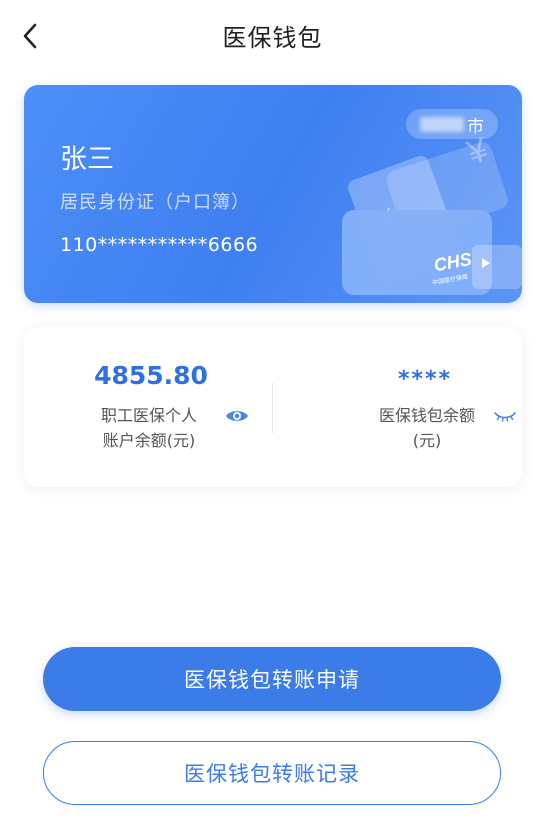 This screenshot has height=817, width=545. I want to click on wallet-cards-illustration: ¥ ¥ CHS 中国医疗保障, so click(432, 213).